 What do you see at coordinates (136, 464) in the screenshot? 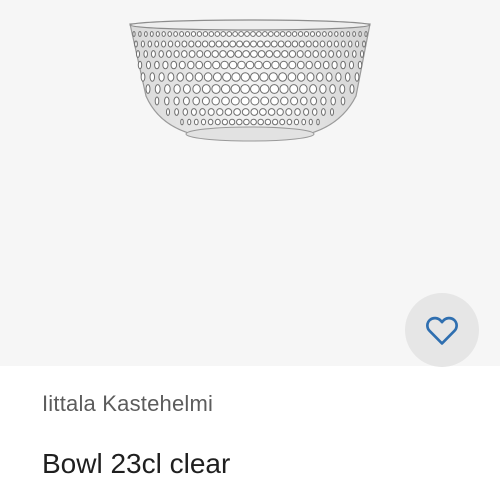
I see `product-title: Bowl 23cl clear` at bounding box center [136, 464].